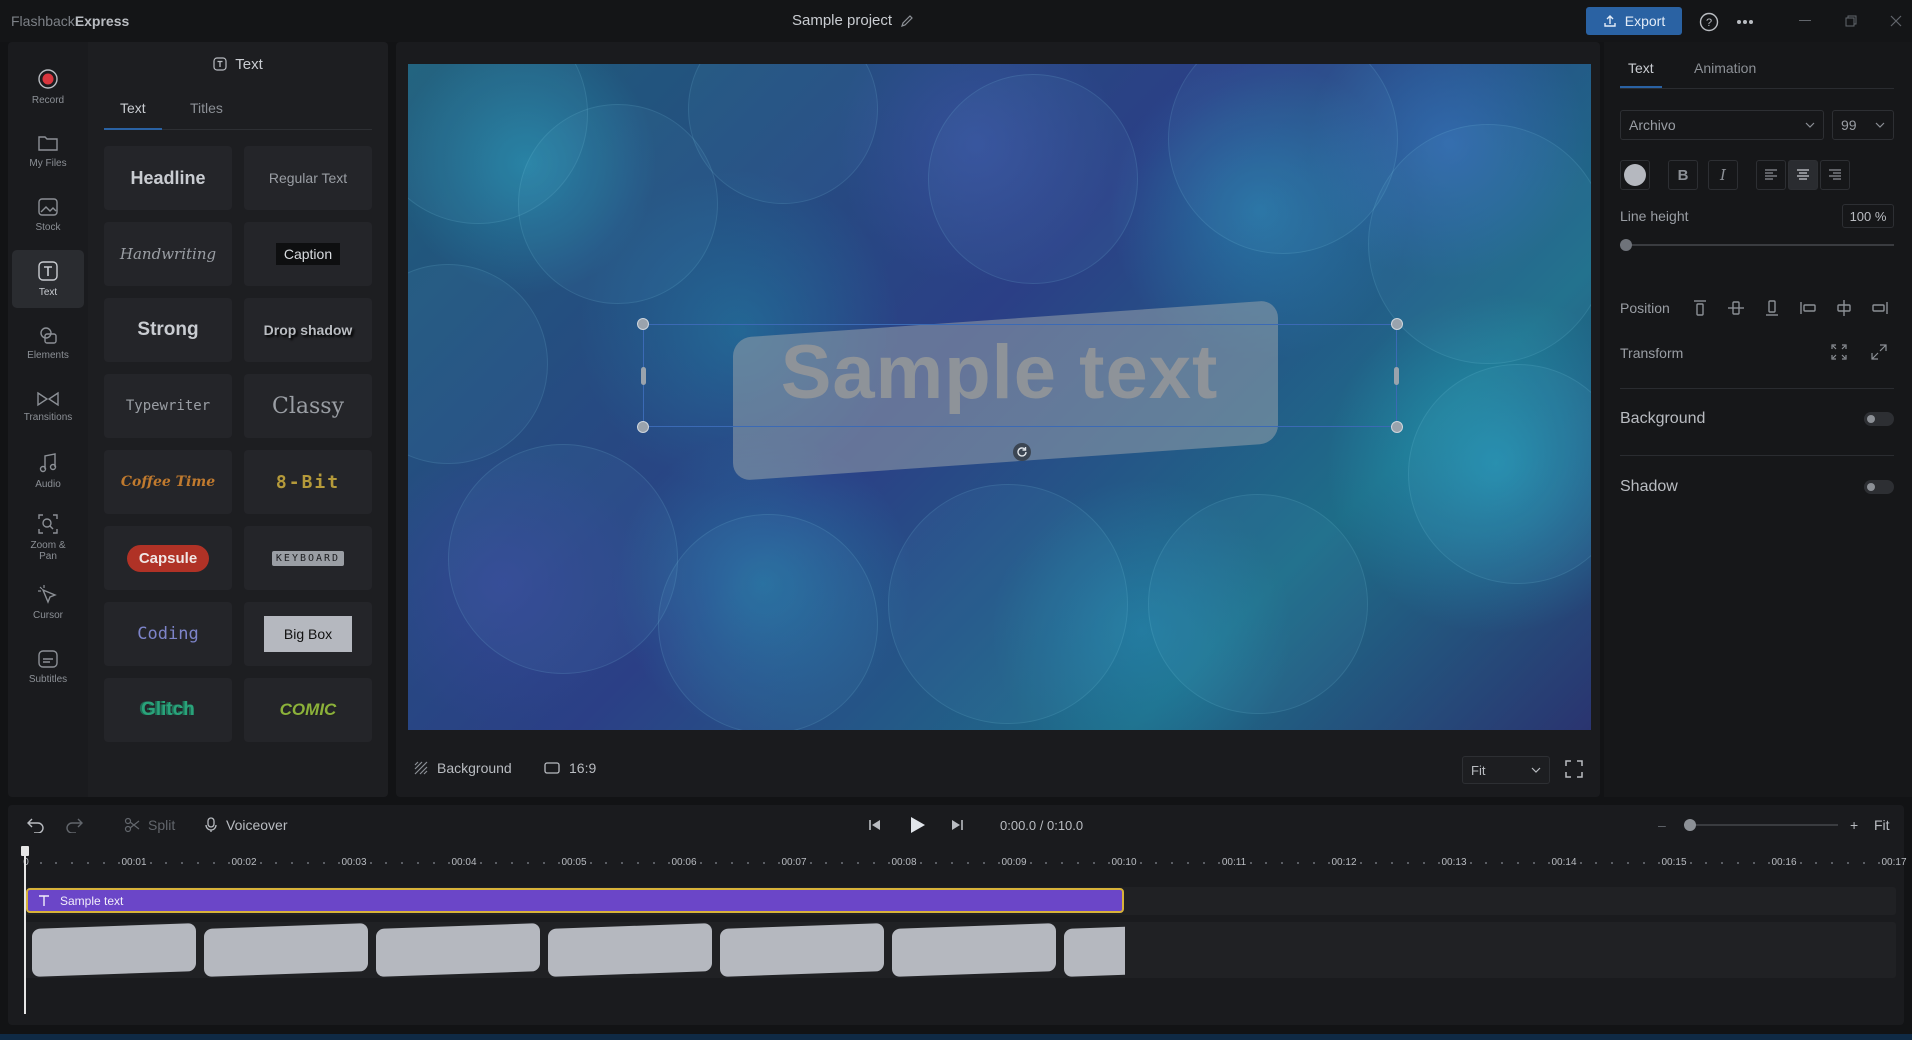  I want to click on color-swatch-button, so click(1635, 175).